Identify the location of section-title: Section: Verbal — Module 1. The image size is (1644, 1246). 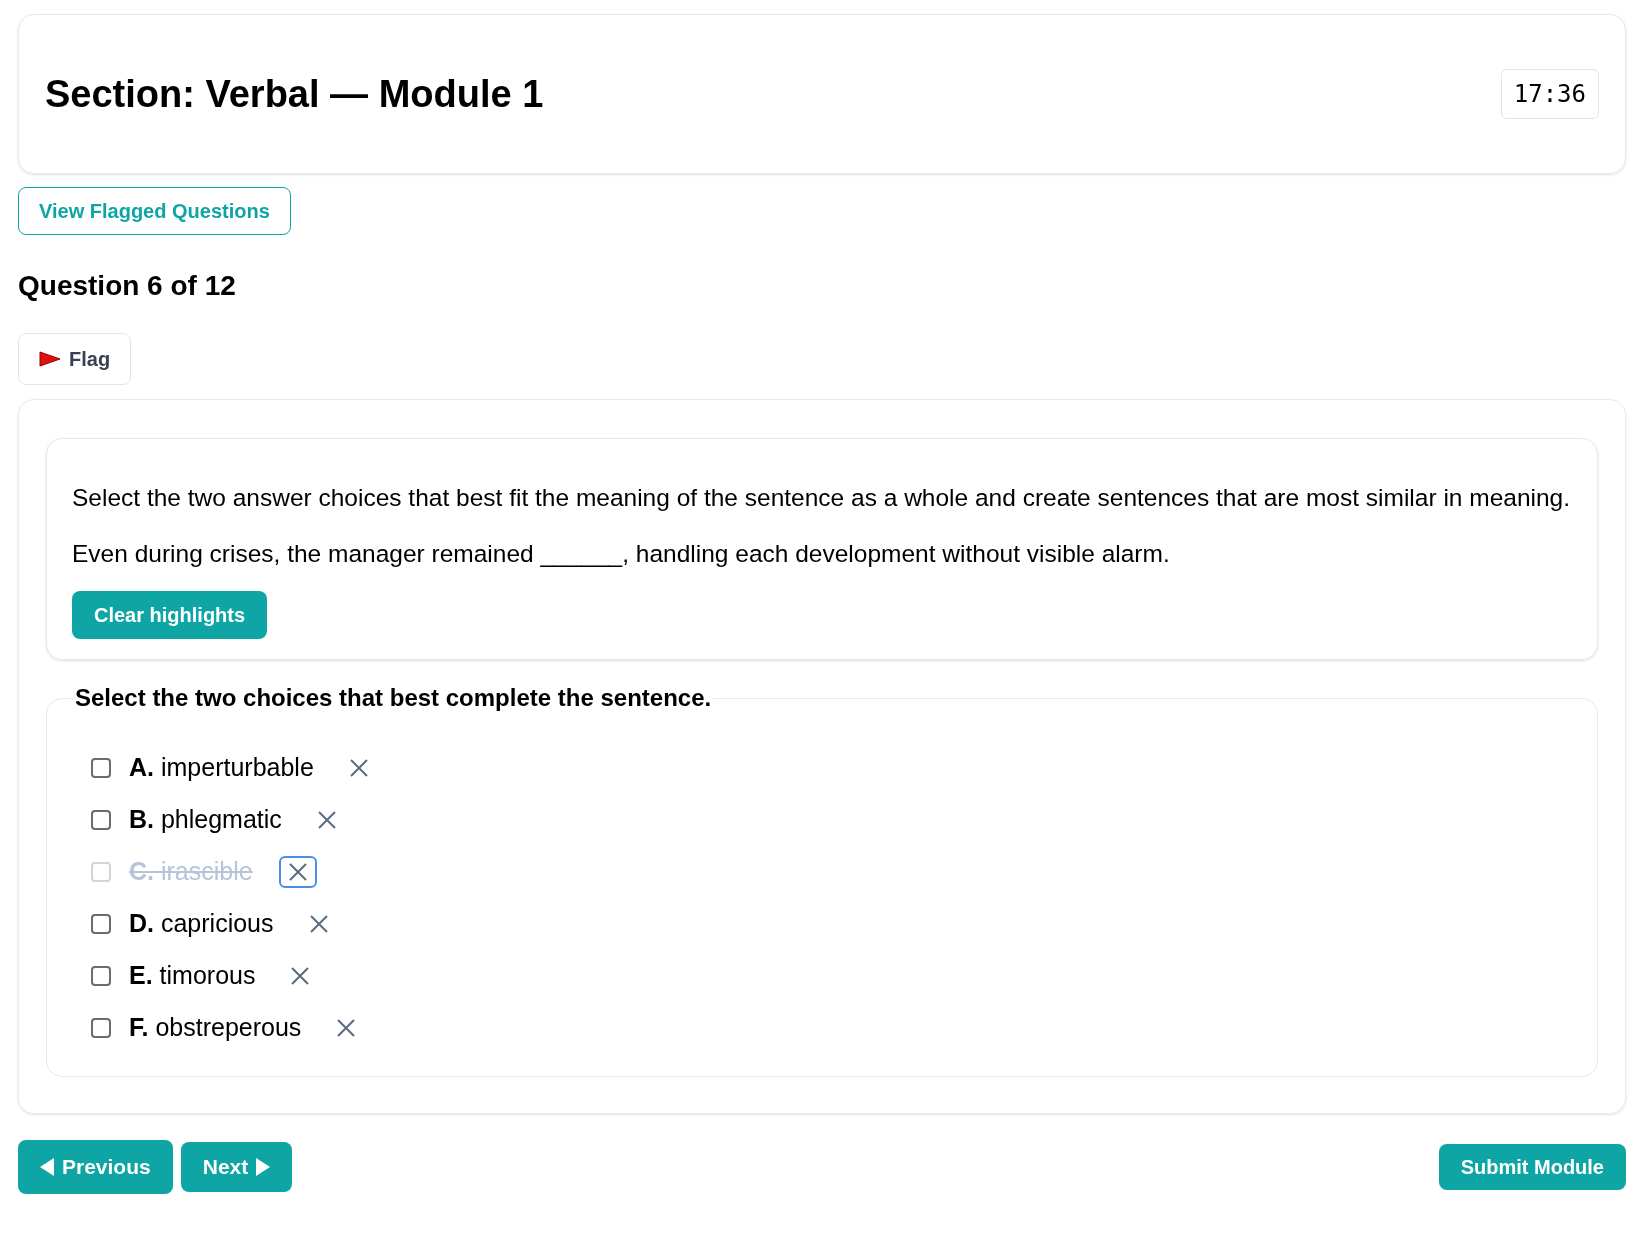
(294, 94).